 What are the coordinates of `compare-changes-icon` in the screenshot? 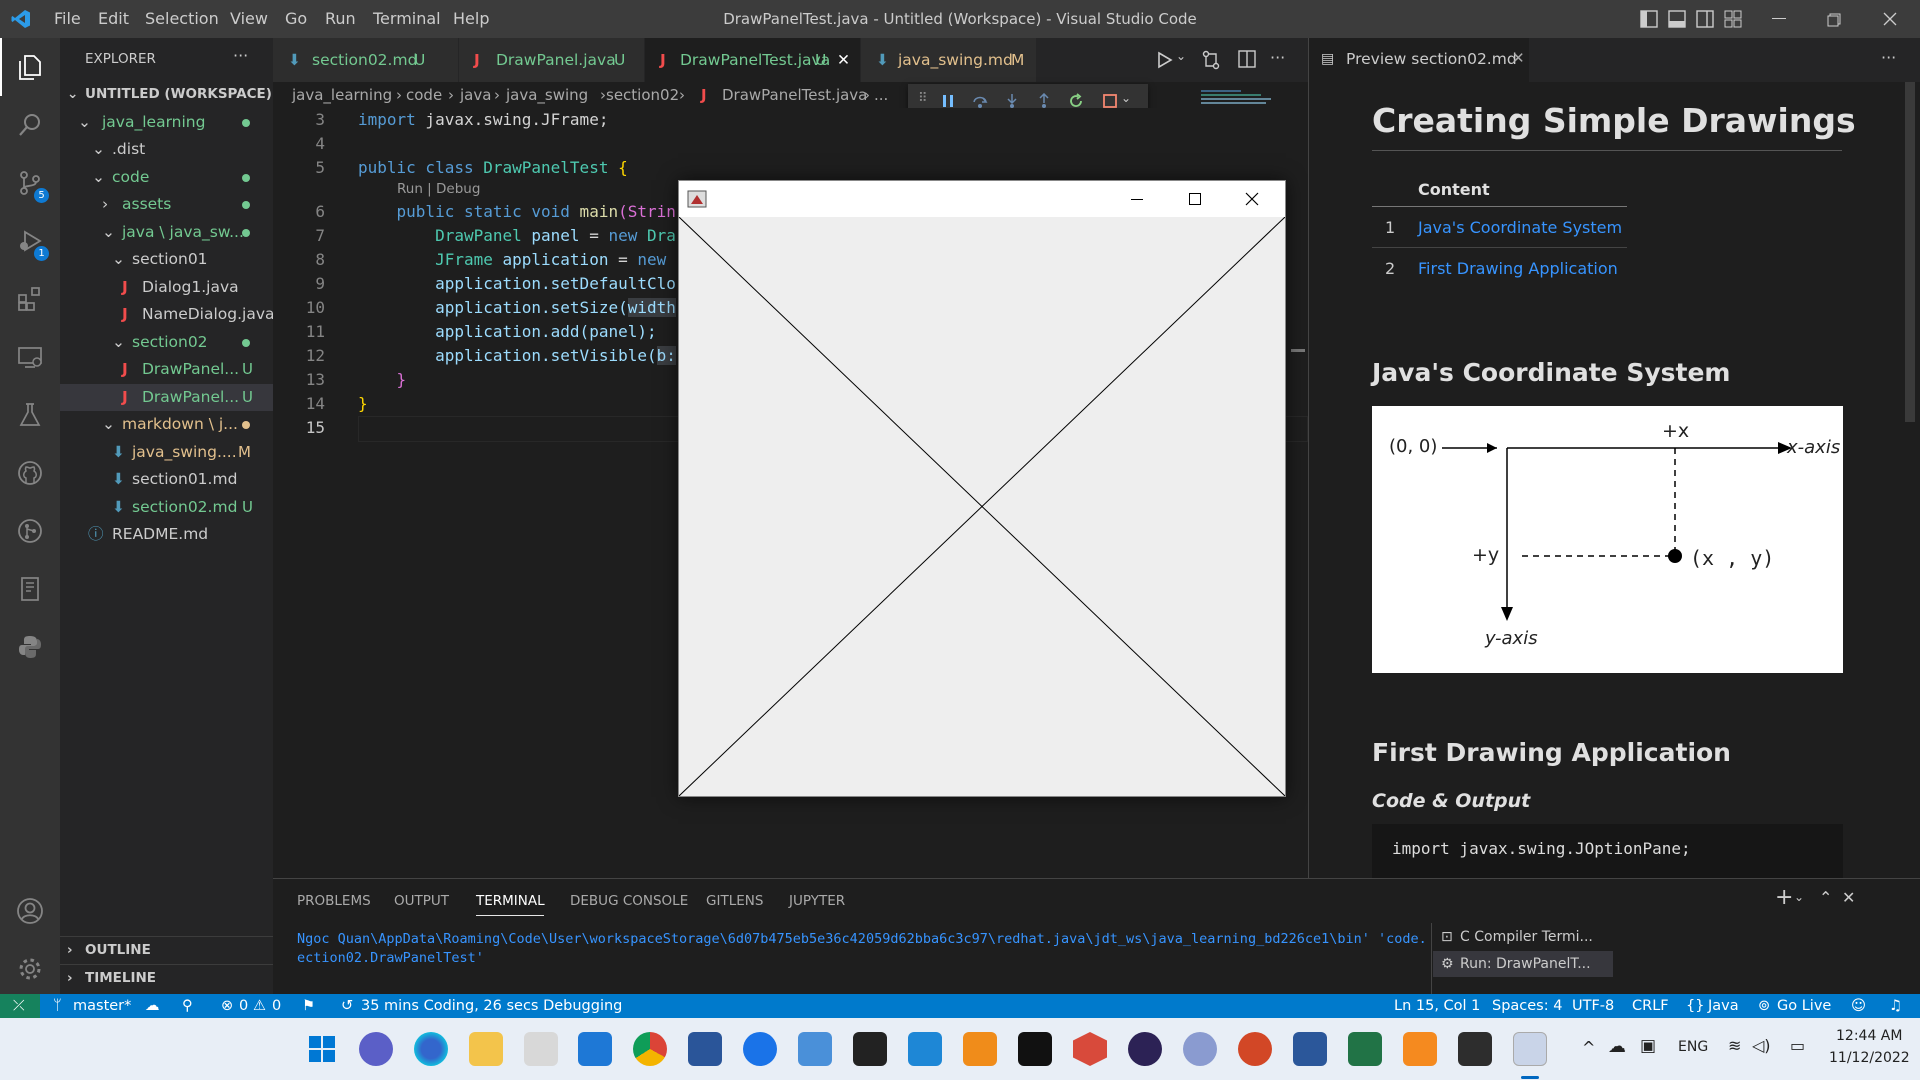 It's located at (1211, 60).